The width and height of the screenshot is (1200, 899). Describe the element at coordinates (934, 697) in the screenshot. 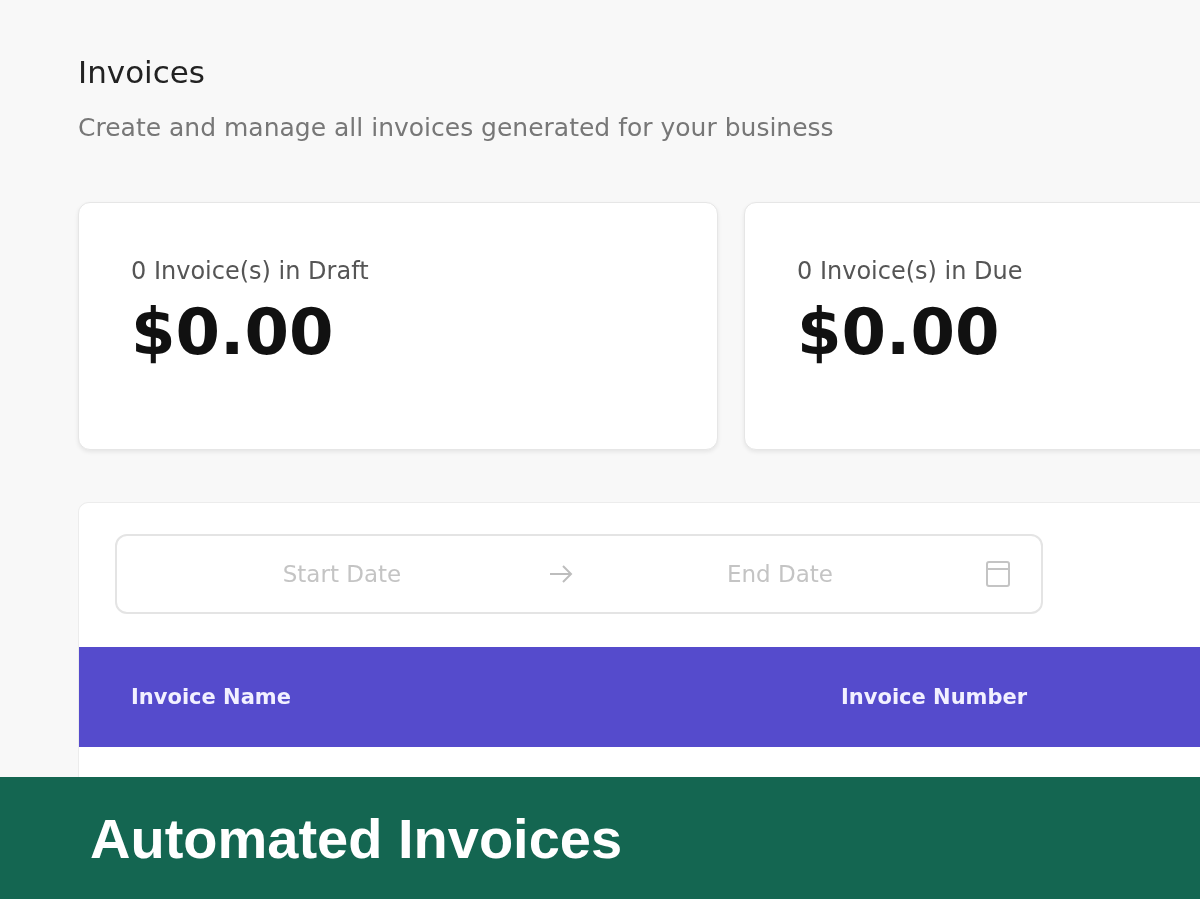

I see `column-header: Invoice Number` at that location.